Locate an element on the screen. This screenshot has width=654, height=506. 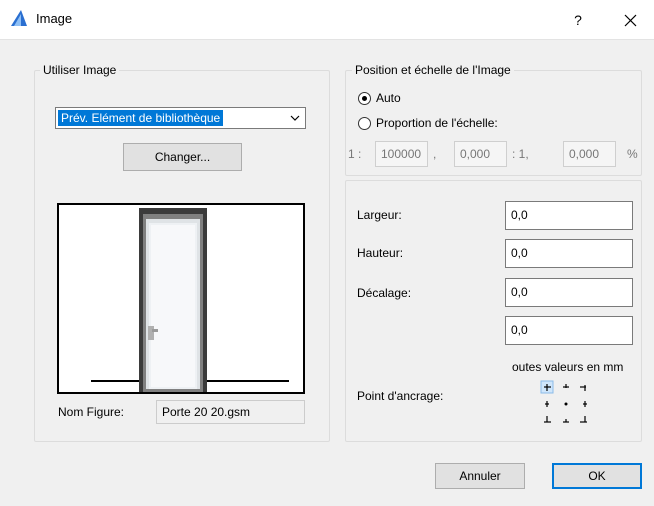
window-title: Image is located at coordinates (54, 18).